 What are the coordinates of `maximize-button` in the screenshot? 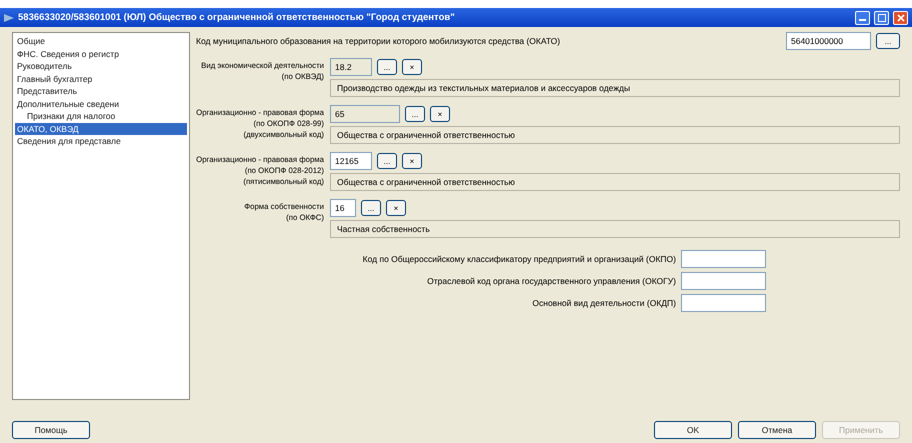 It's located at (881, 17).